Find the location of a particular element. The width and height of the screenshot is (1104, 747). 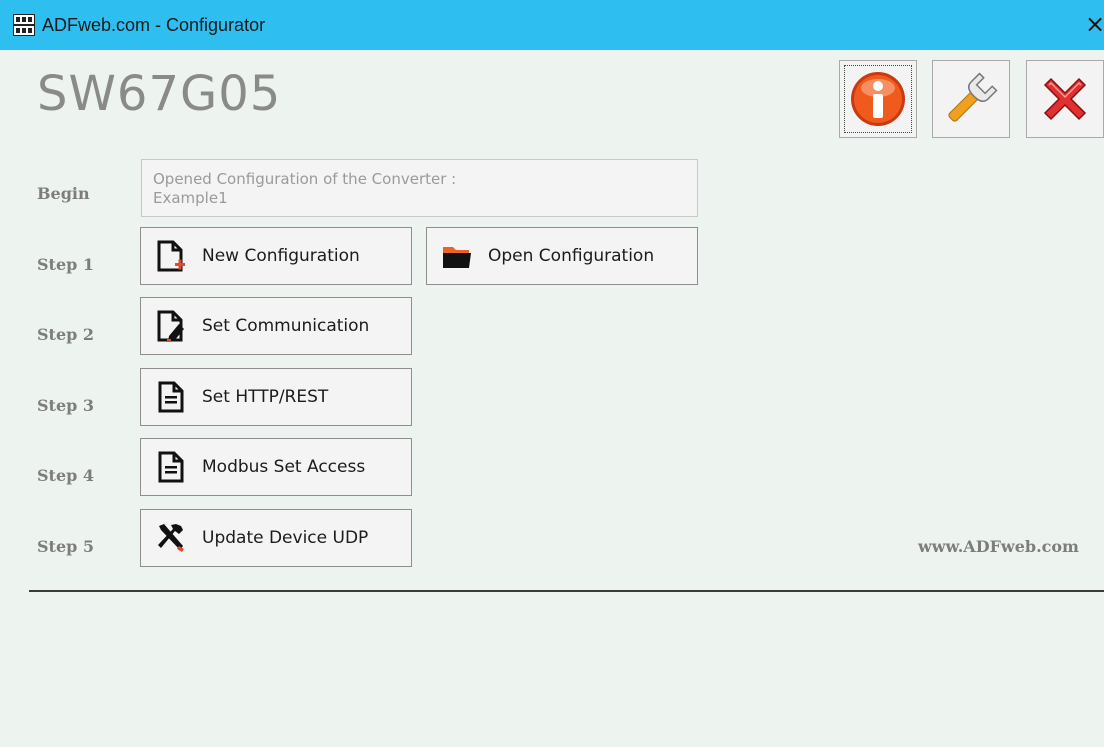

set-http-rest-label: Set HTTP/REST is located at coordinates (265, 397).